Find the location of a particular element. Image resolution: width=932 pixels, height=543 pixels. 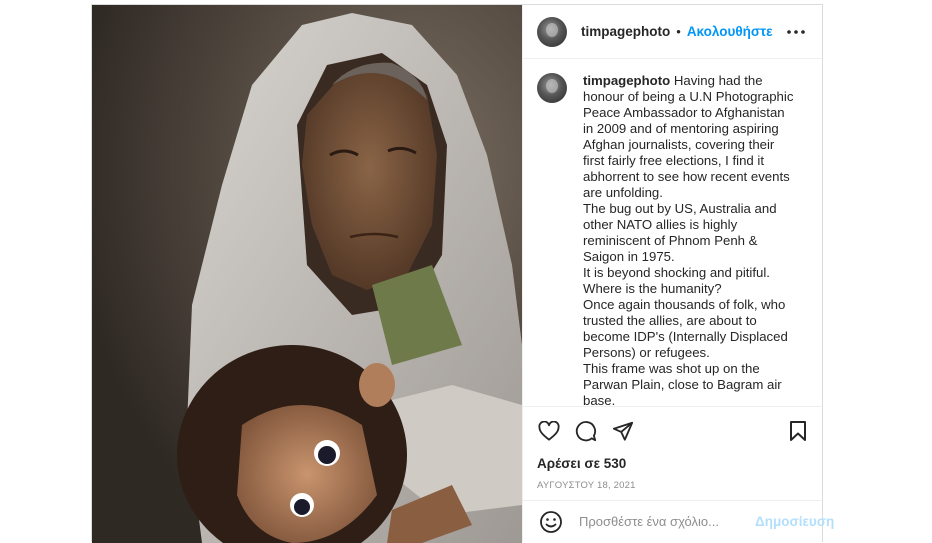

comment-bar: Δημοσίευση is located at coordinates (678, 521).